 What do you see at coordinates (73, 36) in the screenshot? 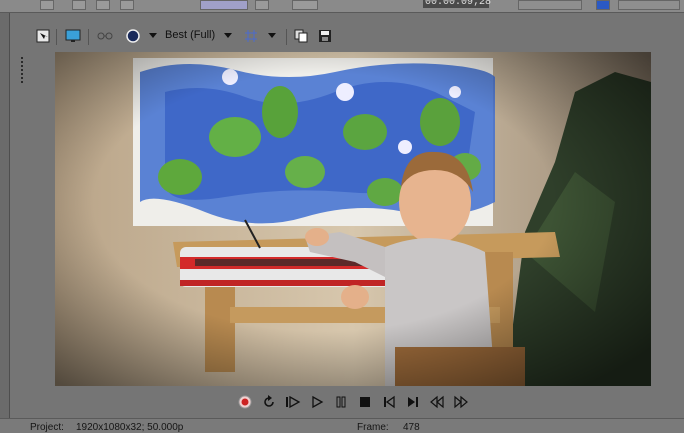
I see `external-monitor-icon` at bounding box center [73, 36].